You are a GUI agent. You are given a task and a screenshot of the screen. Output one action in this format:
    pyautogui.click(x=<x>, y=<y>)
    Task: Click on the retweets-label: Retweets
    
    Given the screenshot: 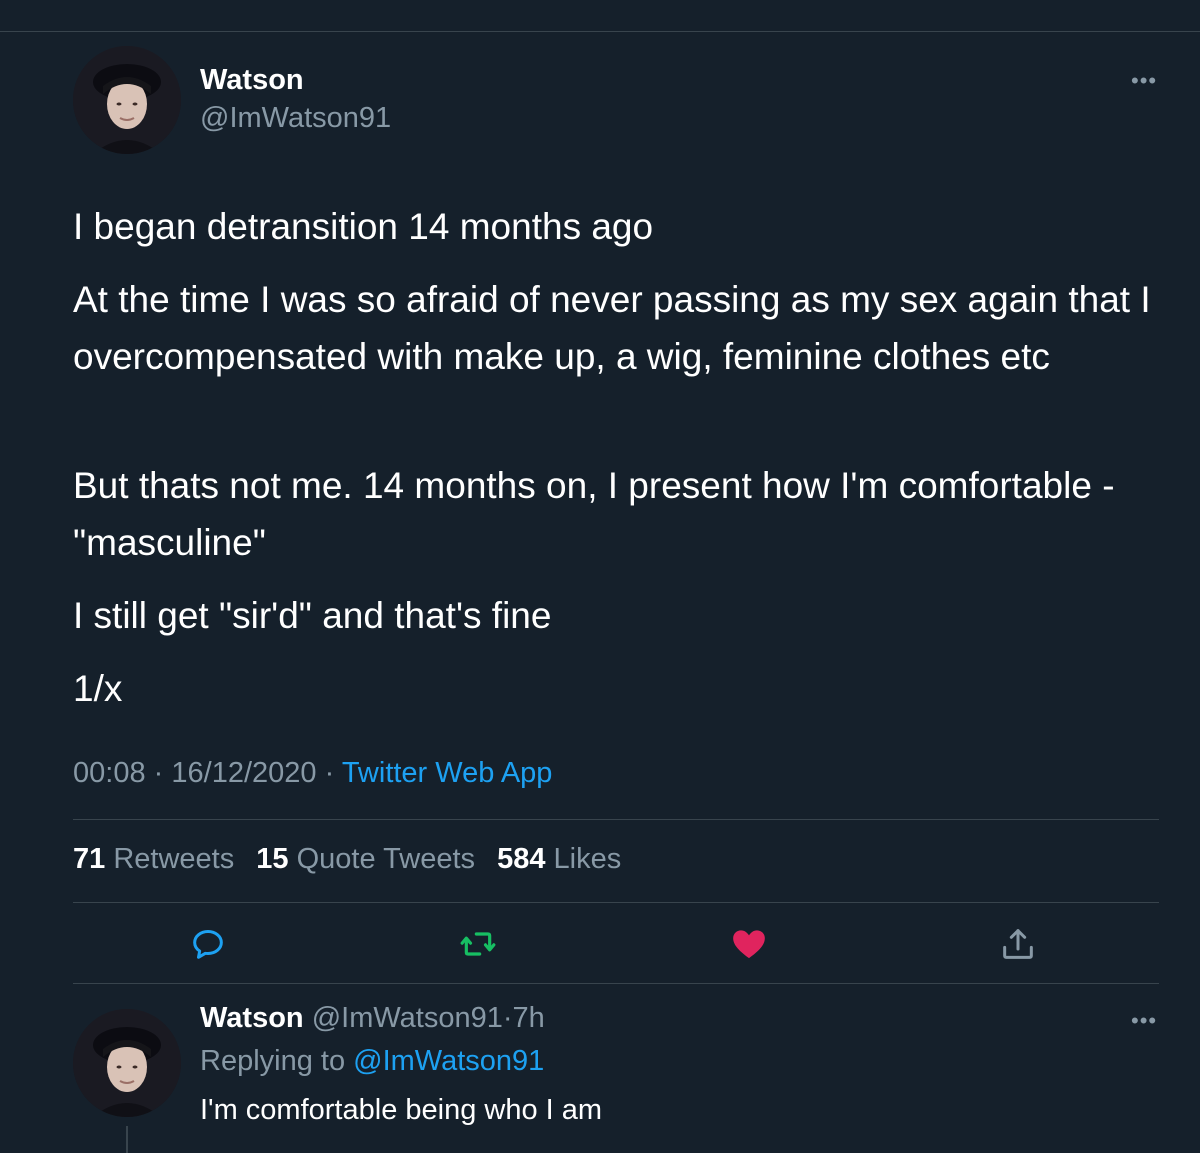 What is the action you would take?
    pyautogui.click(x=174, y=859)
    